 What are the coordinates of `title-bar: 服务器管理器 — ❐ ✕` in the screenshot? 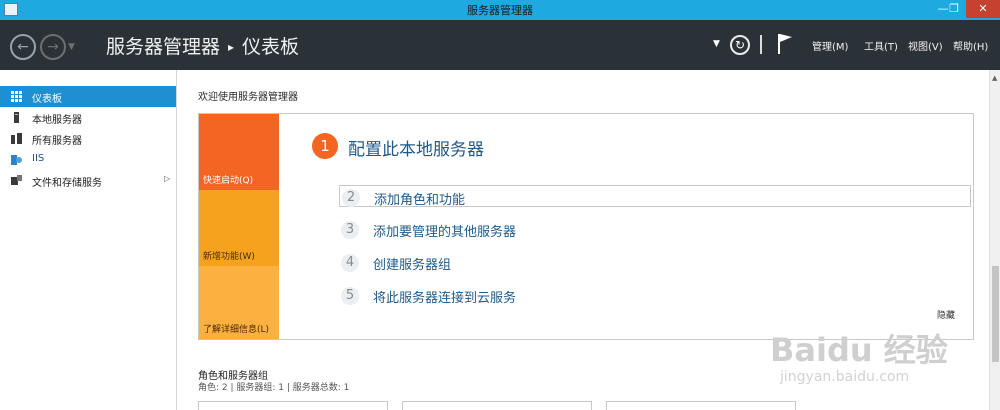 It's located at (500, 10).